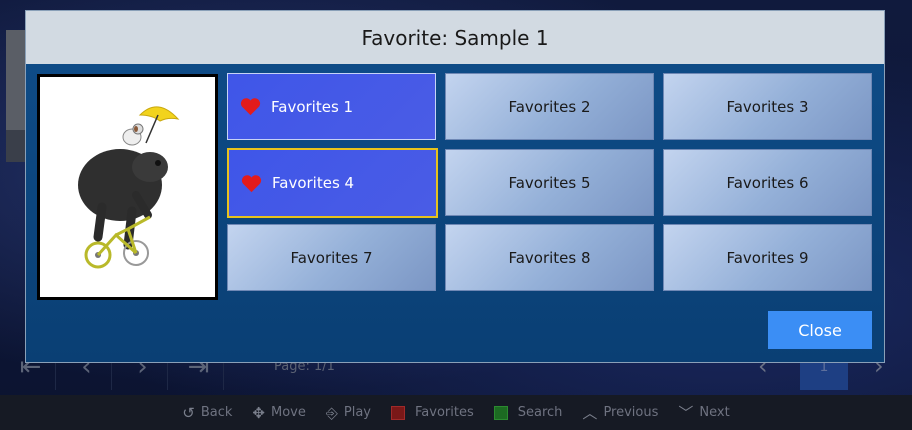  I want to click on bear-on-bicycle-image, so click(129, 187).